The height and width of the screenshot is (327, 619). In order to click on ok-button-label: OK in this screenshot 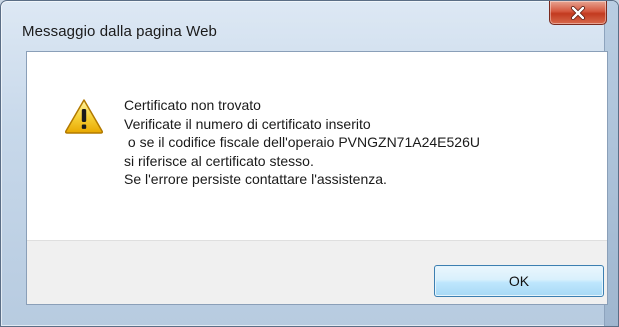, I will do `click(519, 281)`.